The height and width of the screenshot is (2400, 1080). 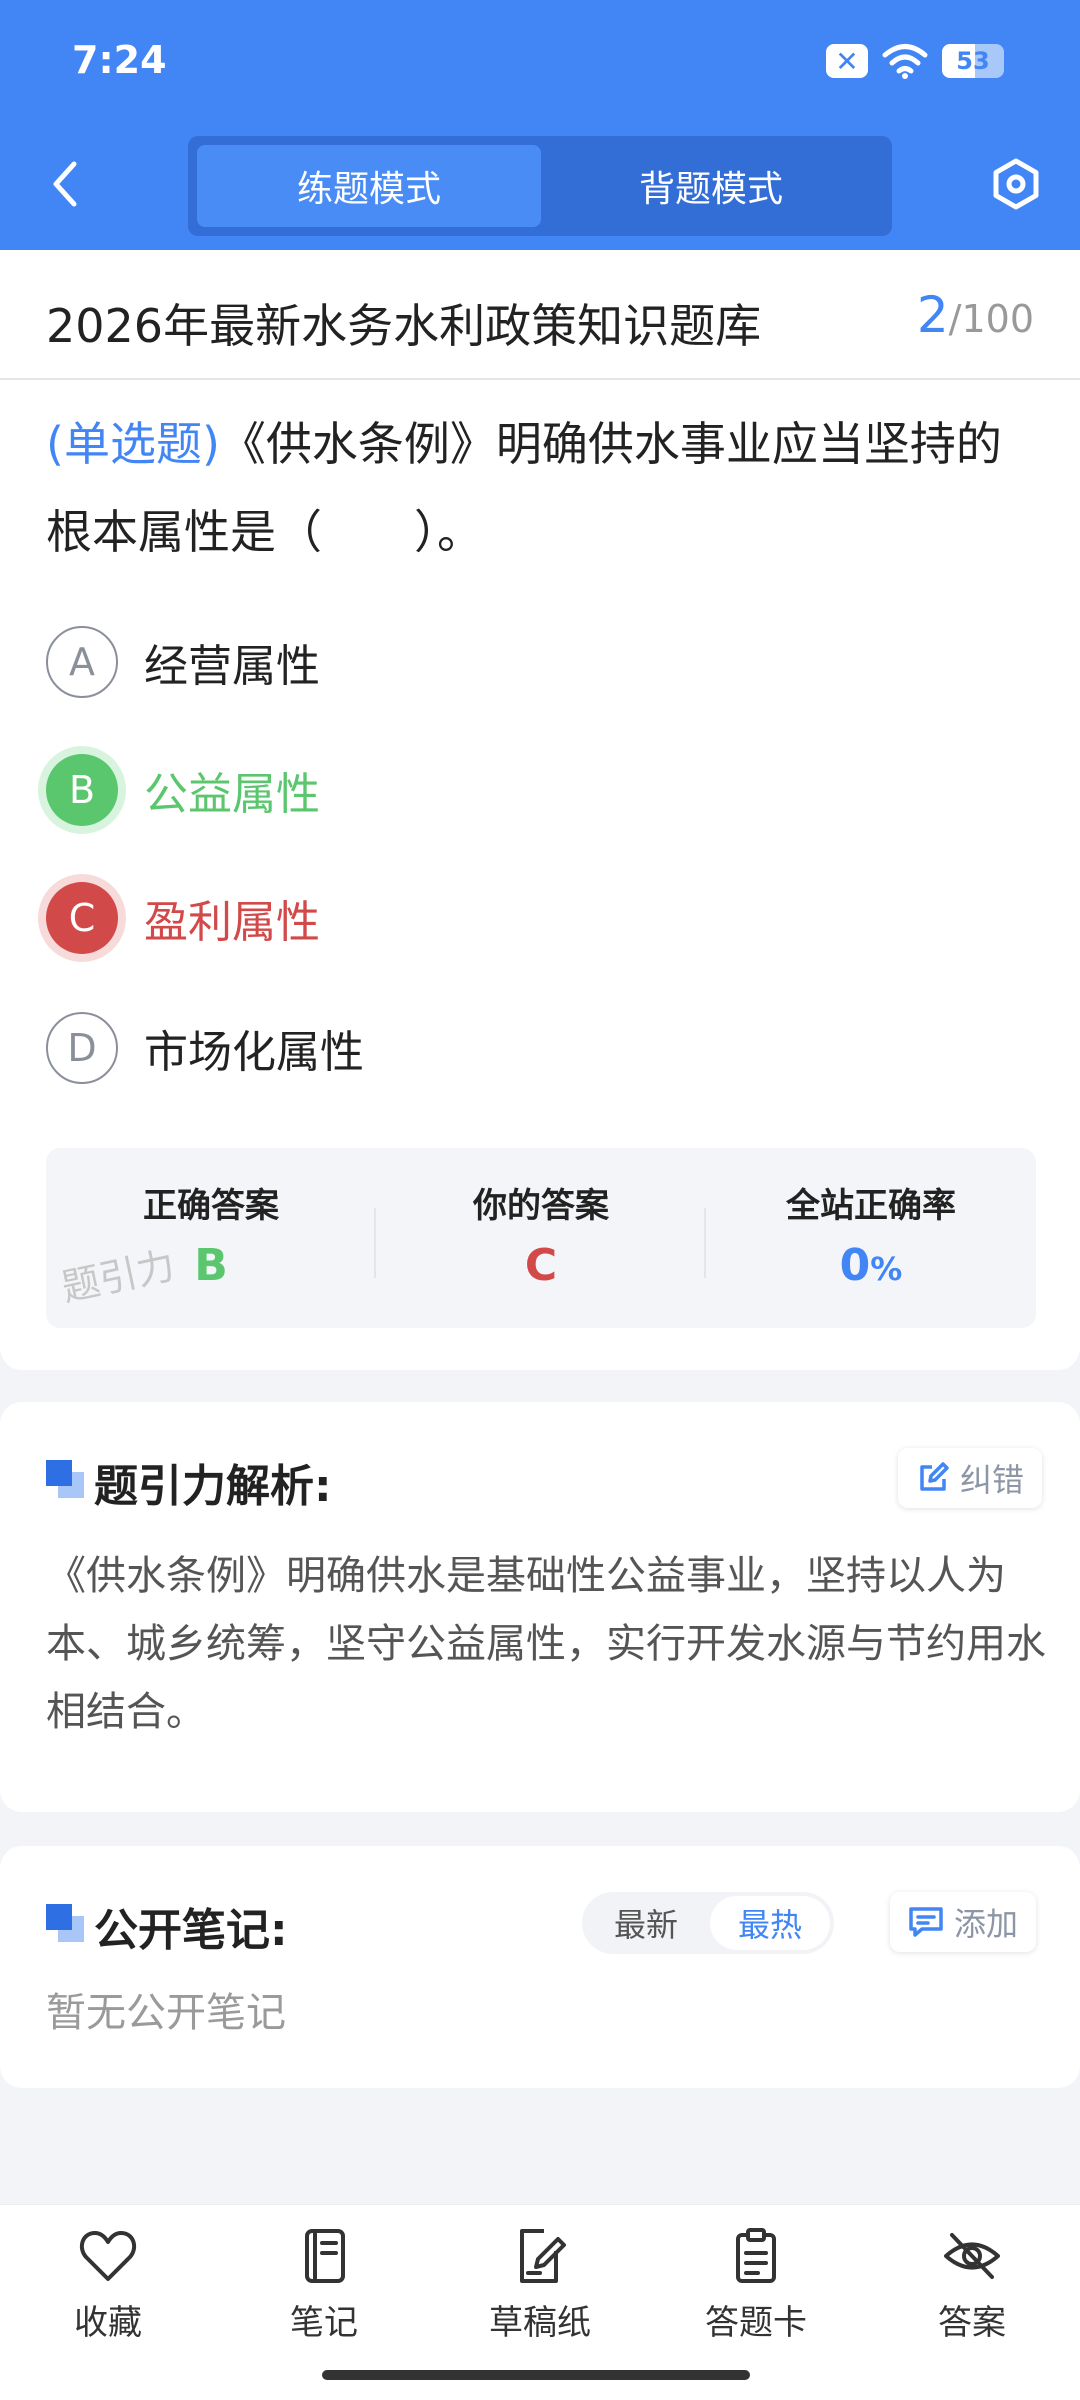 What do you see at coordinates (325, 2256) in the screenshot?
I see `notebook-icon` at bounding box center [325, 2256].